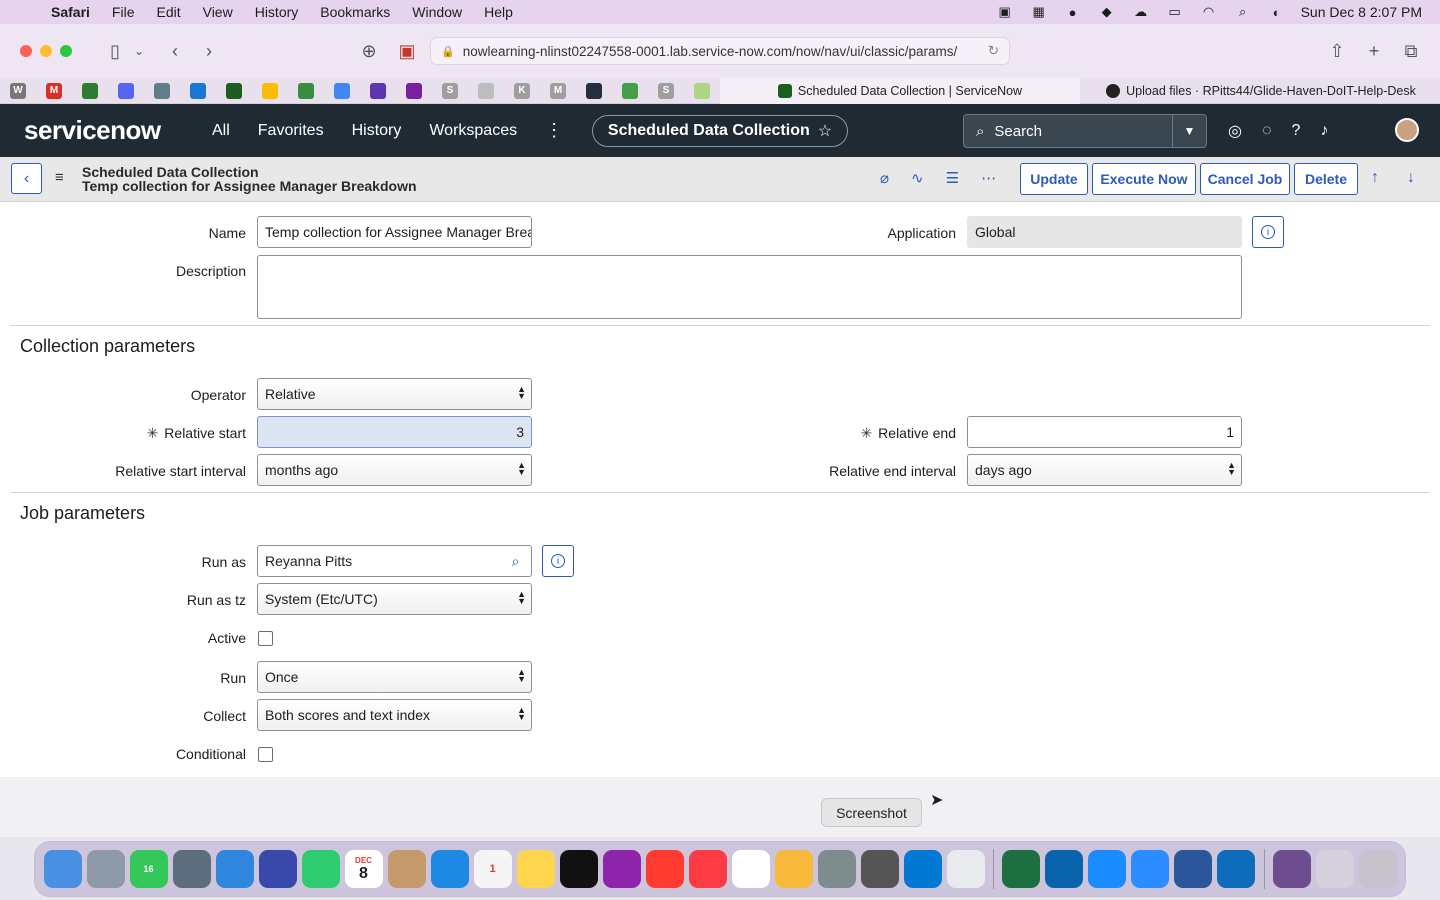  I want to click on star-icon: ☆, so click(825, 131).